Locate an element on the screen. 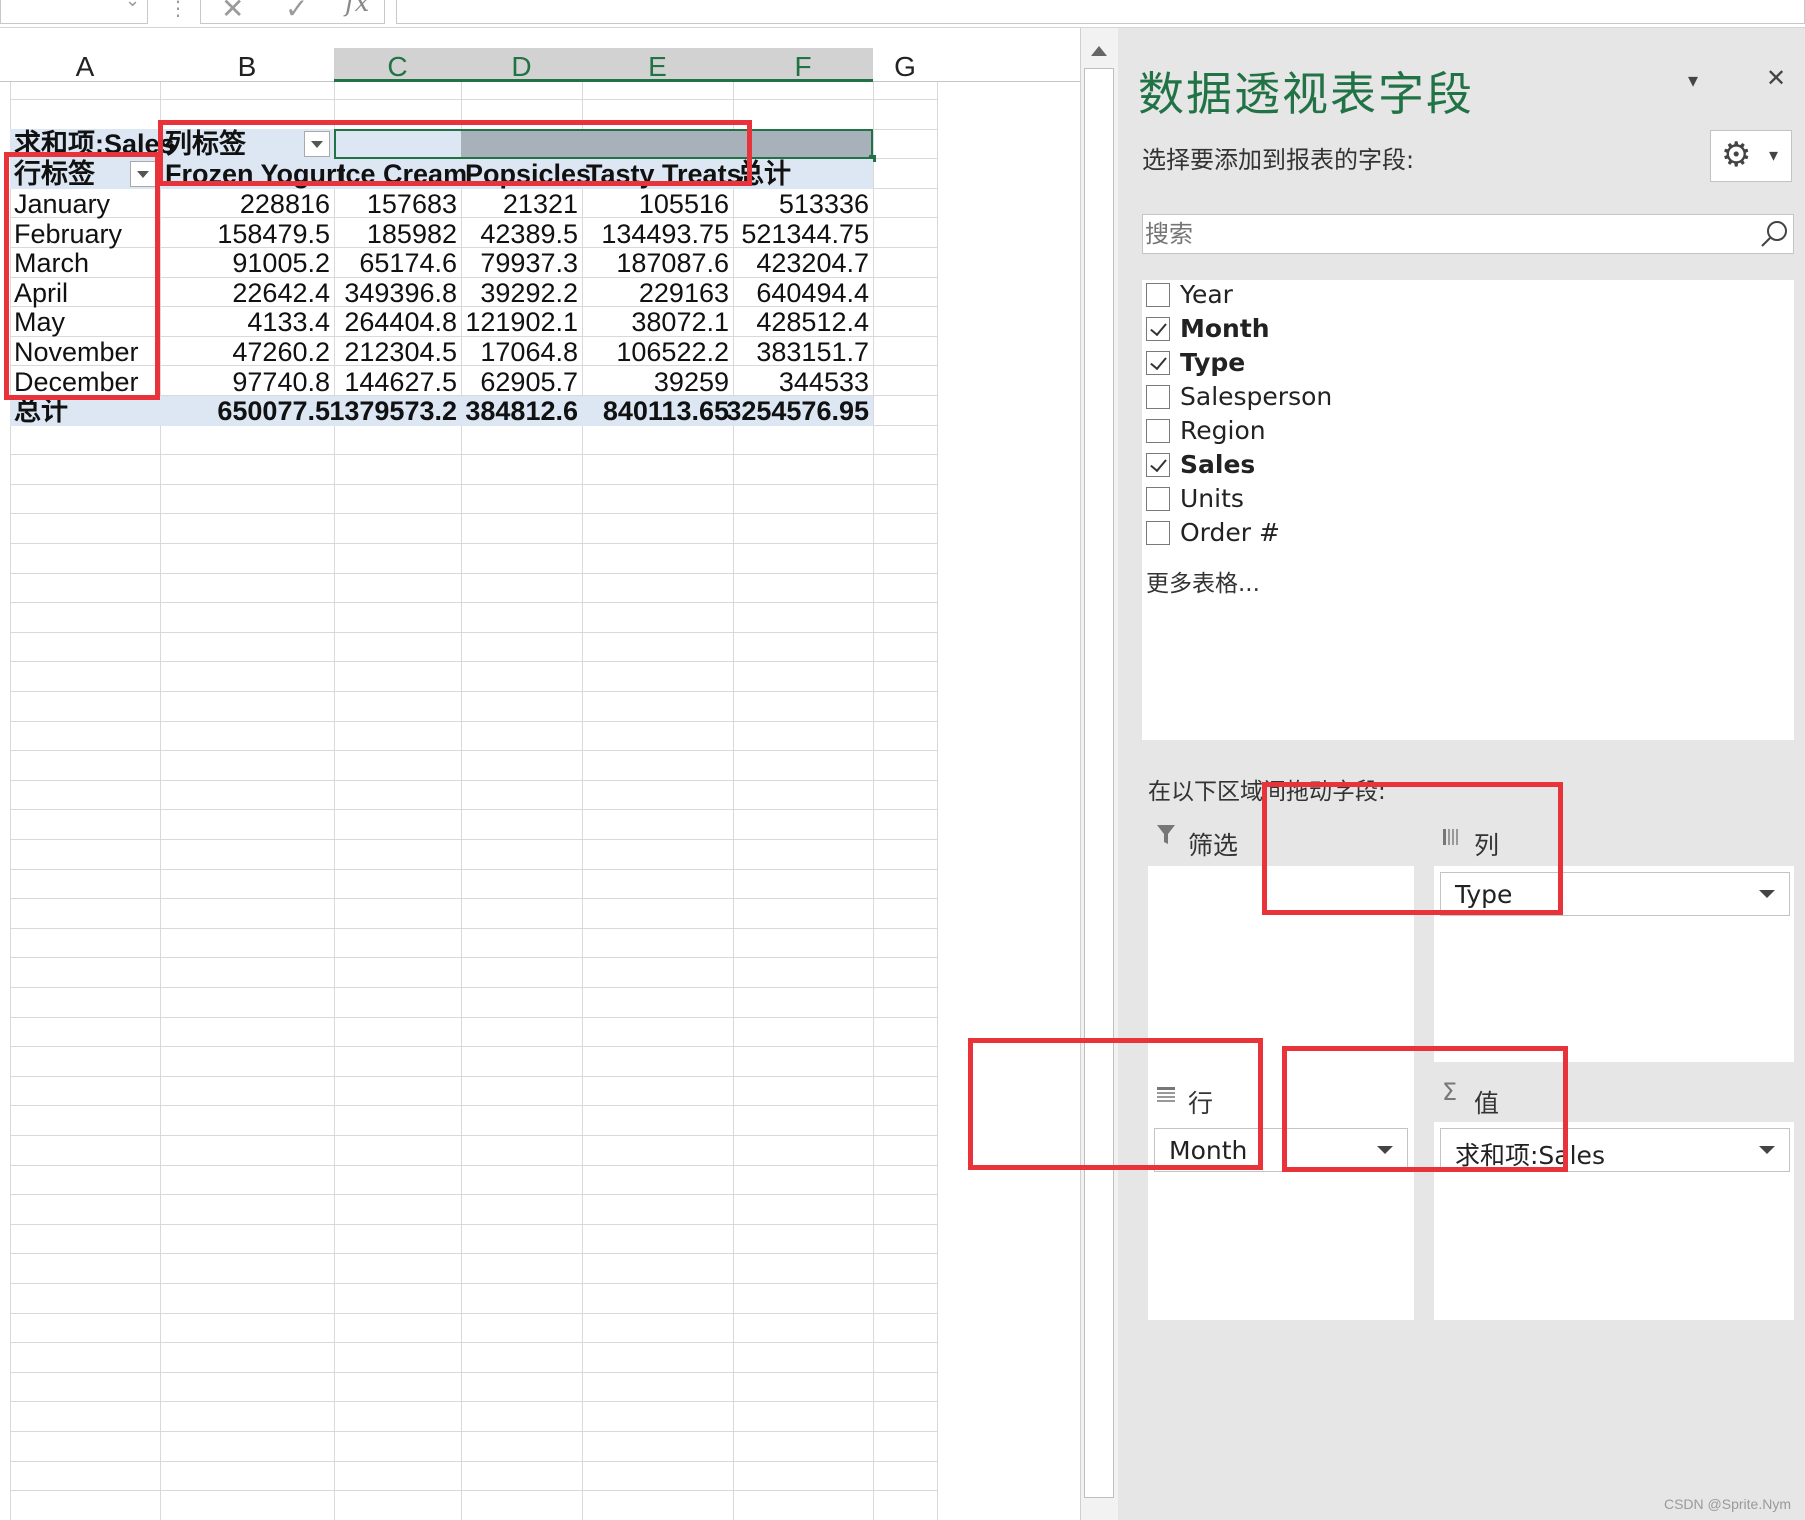 The width and height of the screenshot is (1805, 1520). value-cell: 21321 is located at coordinates (493, 204).